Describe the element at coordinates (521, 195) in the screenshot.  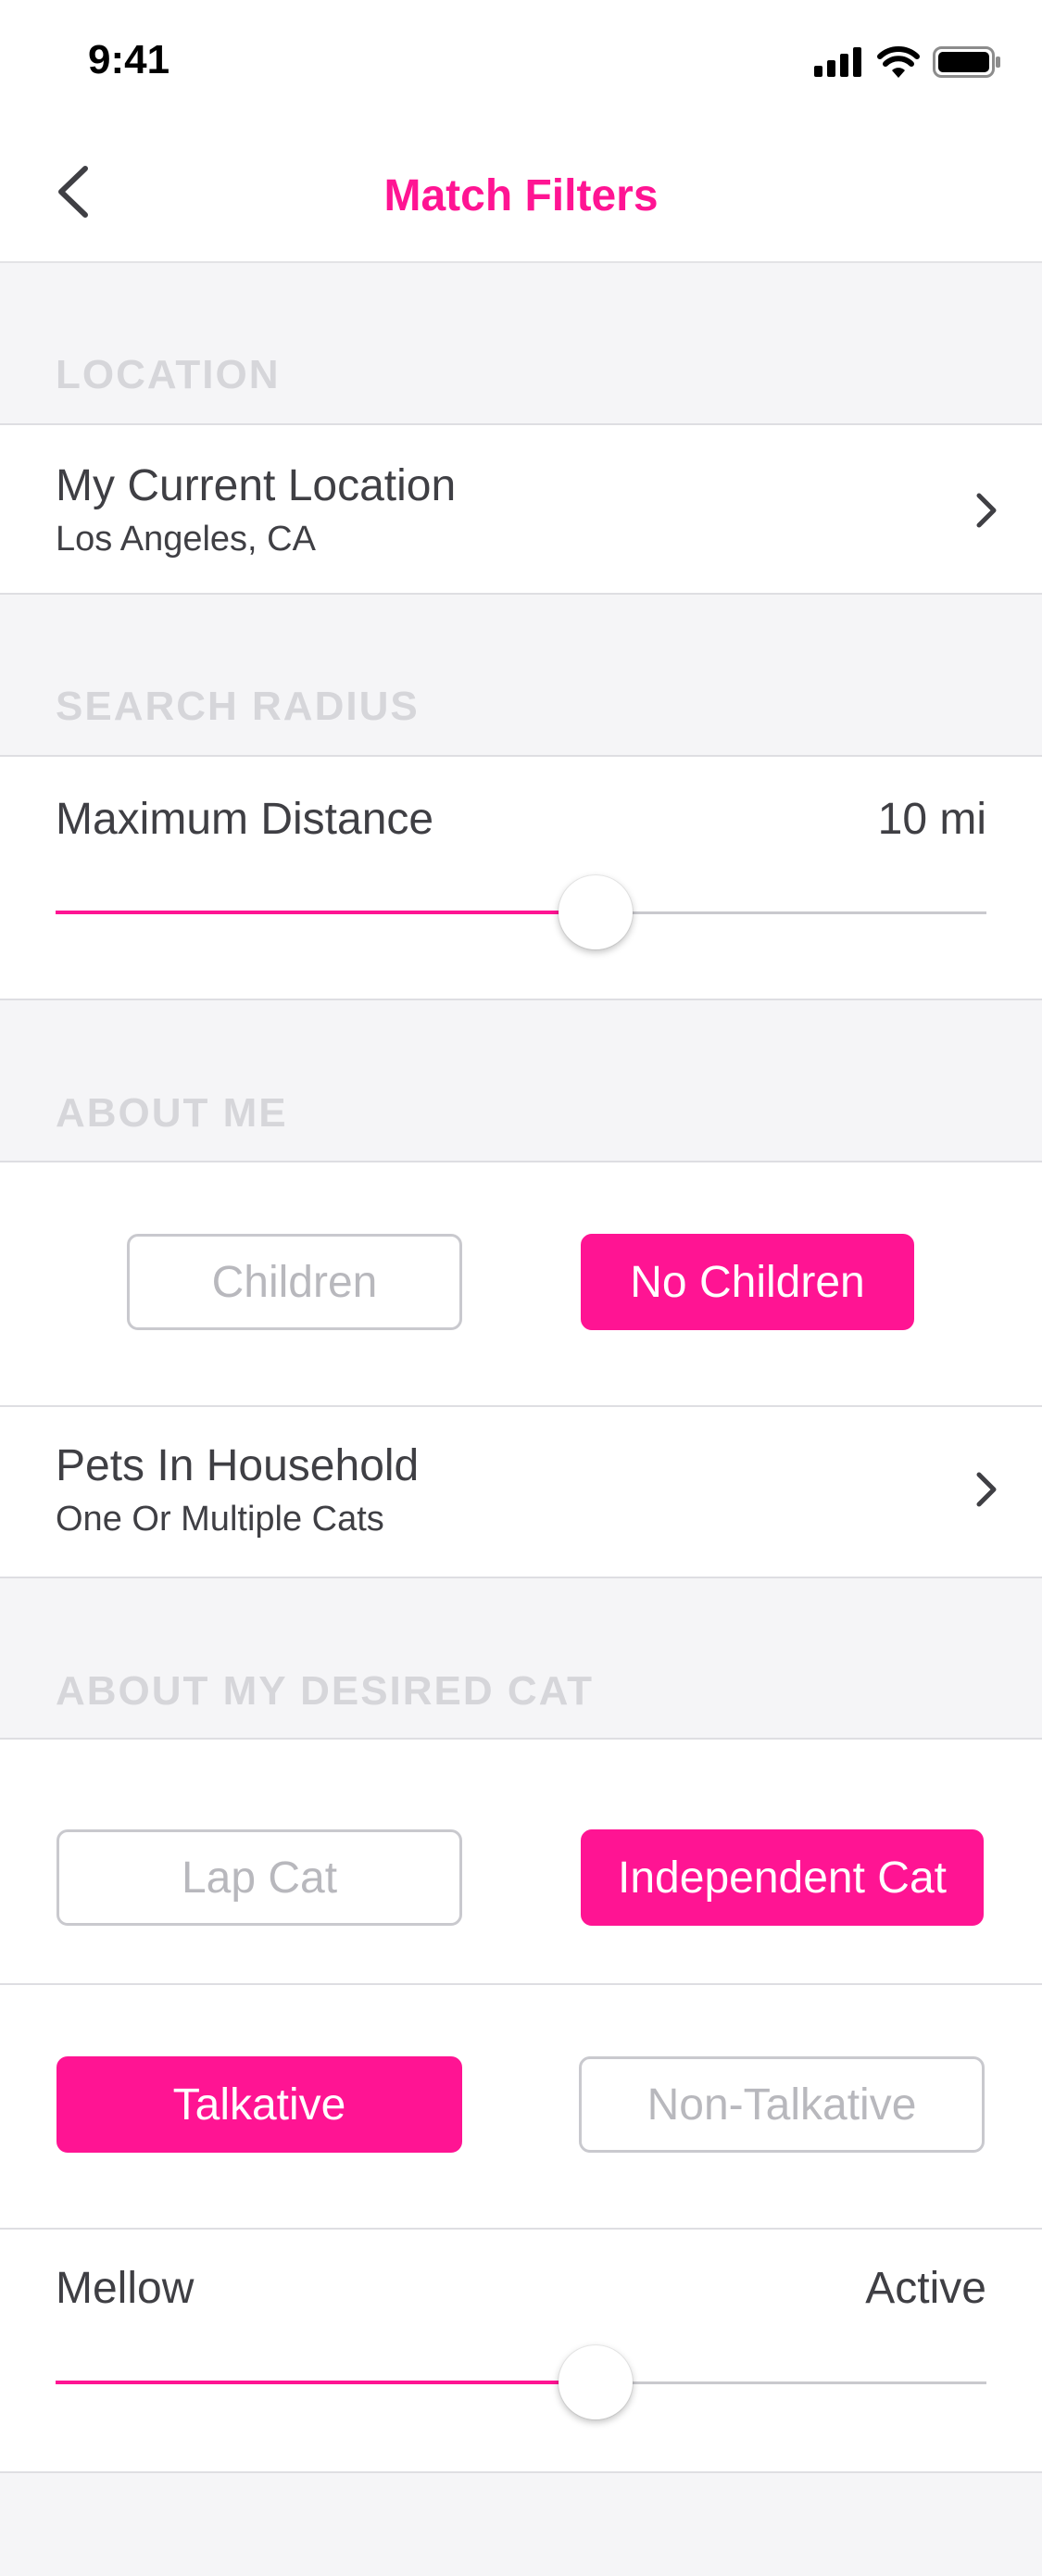
I see `page-title: Match Filters` at that location.